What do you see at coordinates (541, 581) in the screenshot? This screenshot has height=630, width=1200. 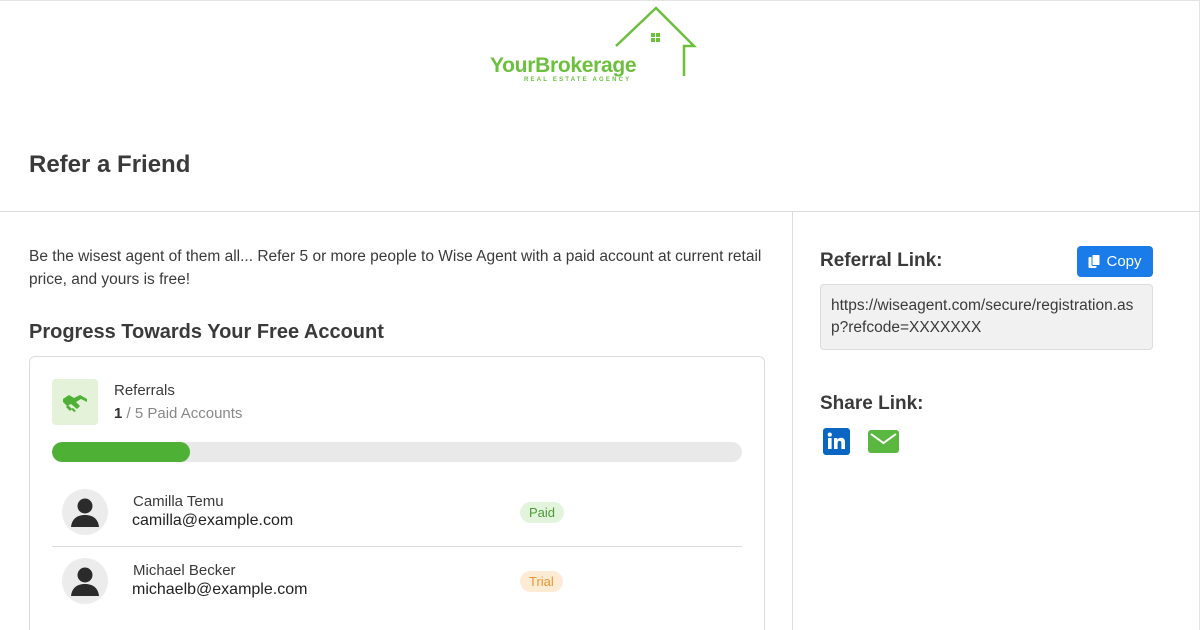 I see `status-badge: Trial` at bounding box center [541, 581].